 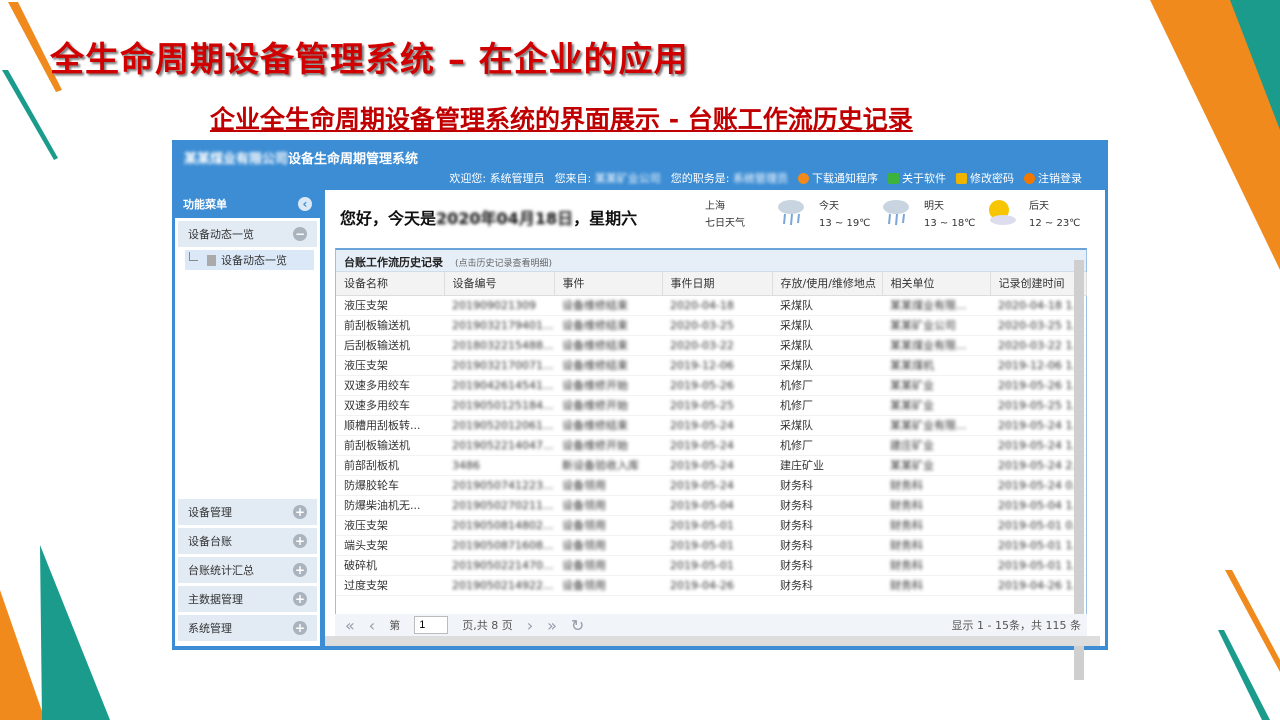 I want to click on key-icon, so click(x=961, y=178).